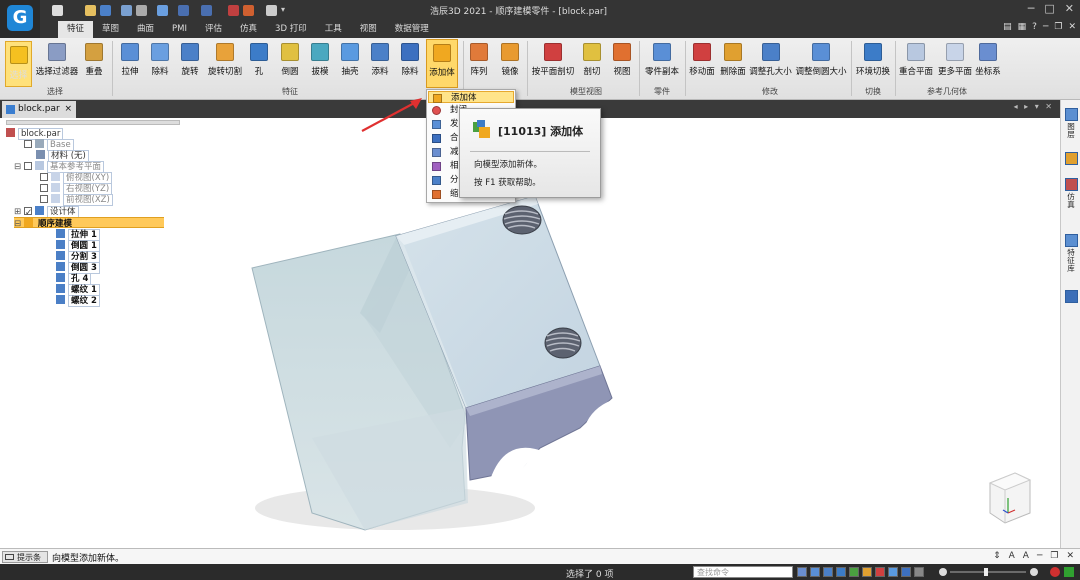 The image size is (1080, 580). Describe the element at coordinates (179, 29) in the screenshot. I see `tab-pmi: PMI` at that location.